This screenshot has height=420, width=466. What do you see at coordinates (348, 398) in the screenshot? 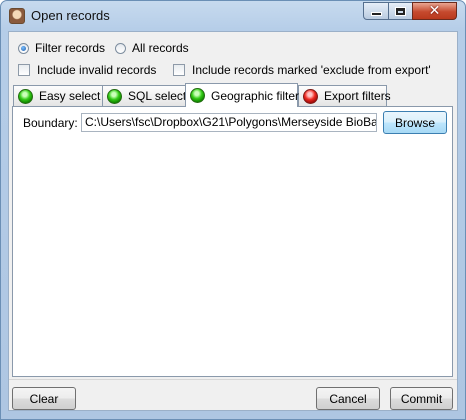
I see `cancel-button: Cancel` at bounding box center [348, 398].